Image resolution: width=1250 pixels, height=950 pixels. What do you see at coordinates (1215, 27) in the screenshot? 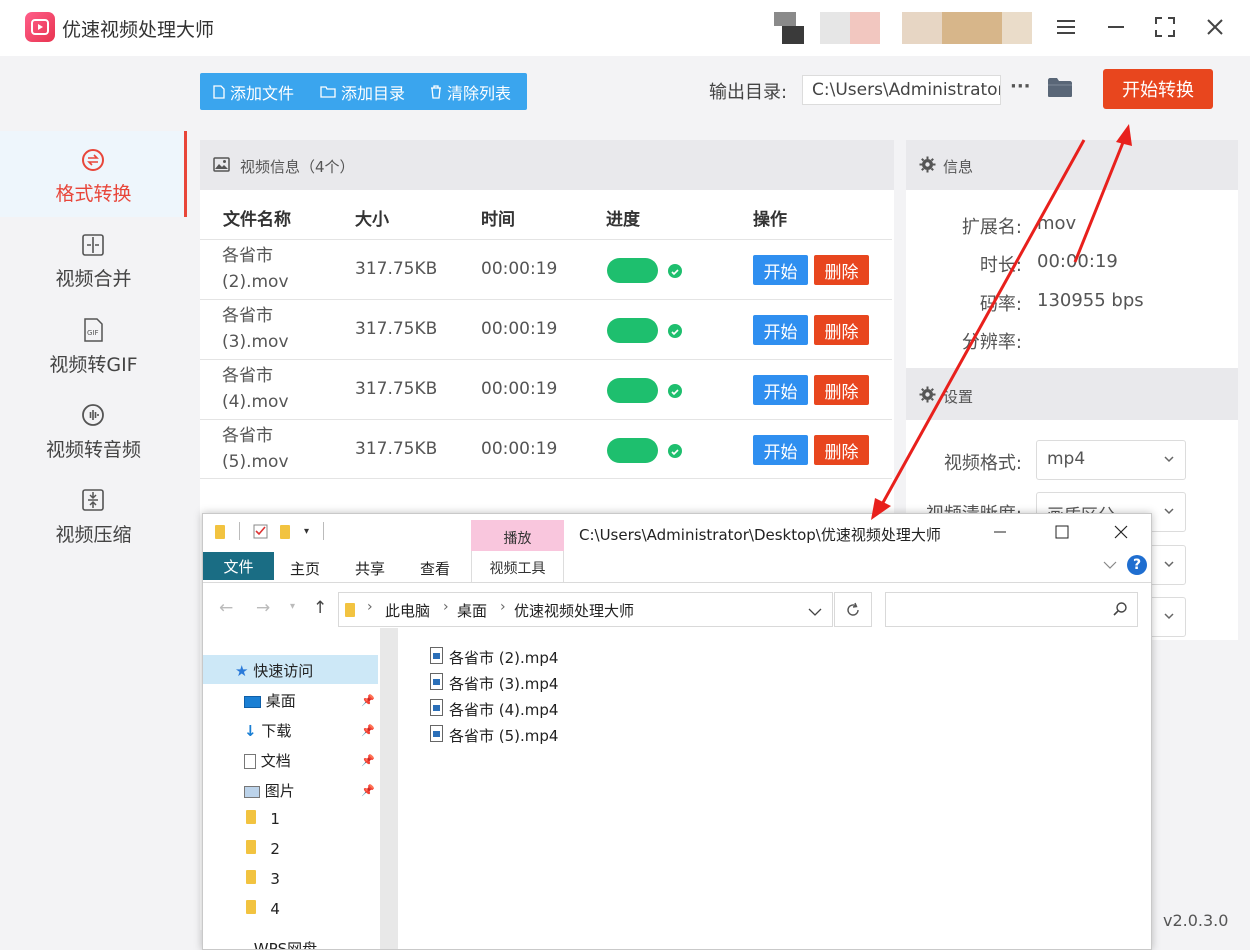
I see `close-button` at bounding box center [1215, 27].